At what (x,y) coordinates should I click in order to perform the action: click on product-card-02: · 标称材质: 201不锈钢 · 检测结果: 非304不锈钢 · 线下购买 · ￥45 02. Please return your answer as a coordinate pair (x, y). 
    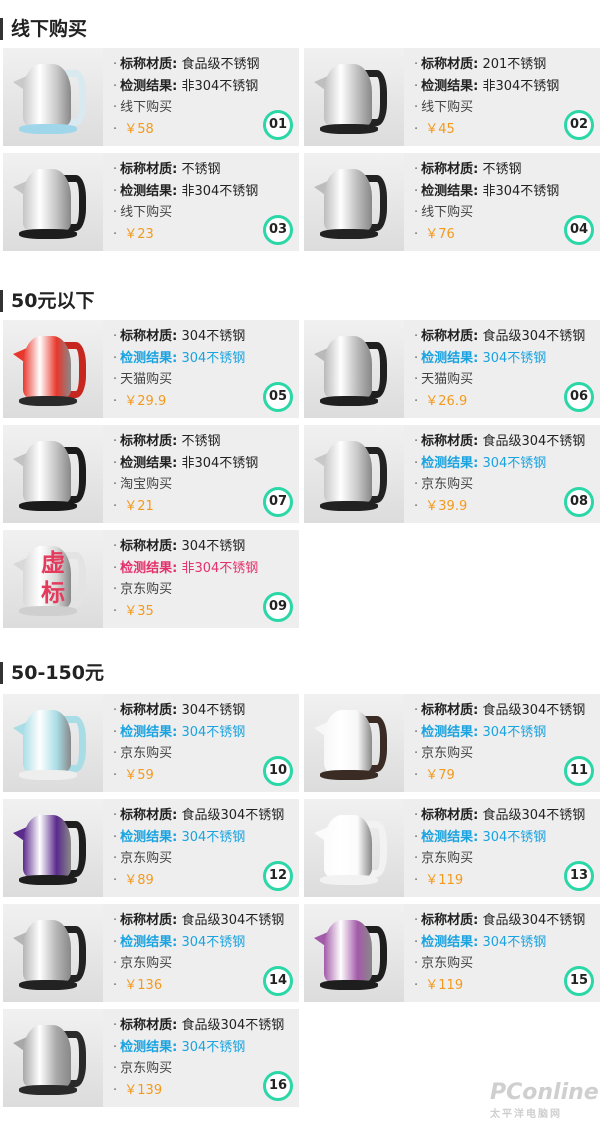
    Looking at the image, I should click on (452, 97).